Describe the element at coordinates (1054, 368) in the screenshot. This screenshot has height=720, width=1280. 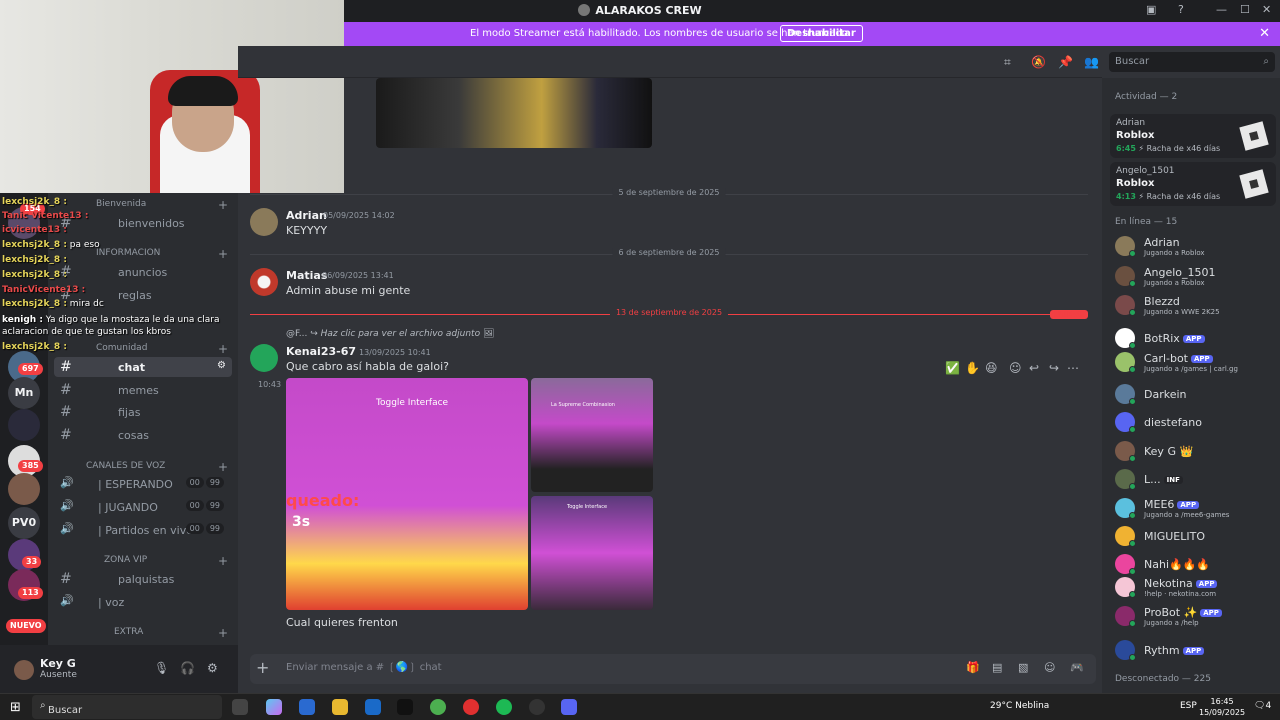
I see `forward-icon: ↪` at that location.